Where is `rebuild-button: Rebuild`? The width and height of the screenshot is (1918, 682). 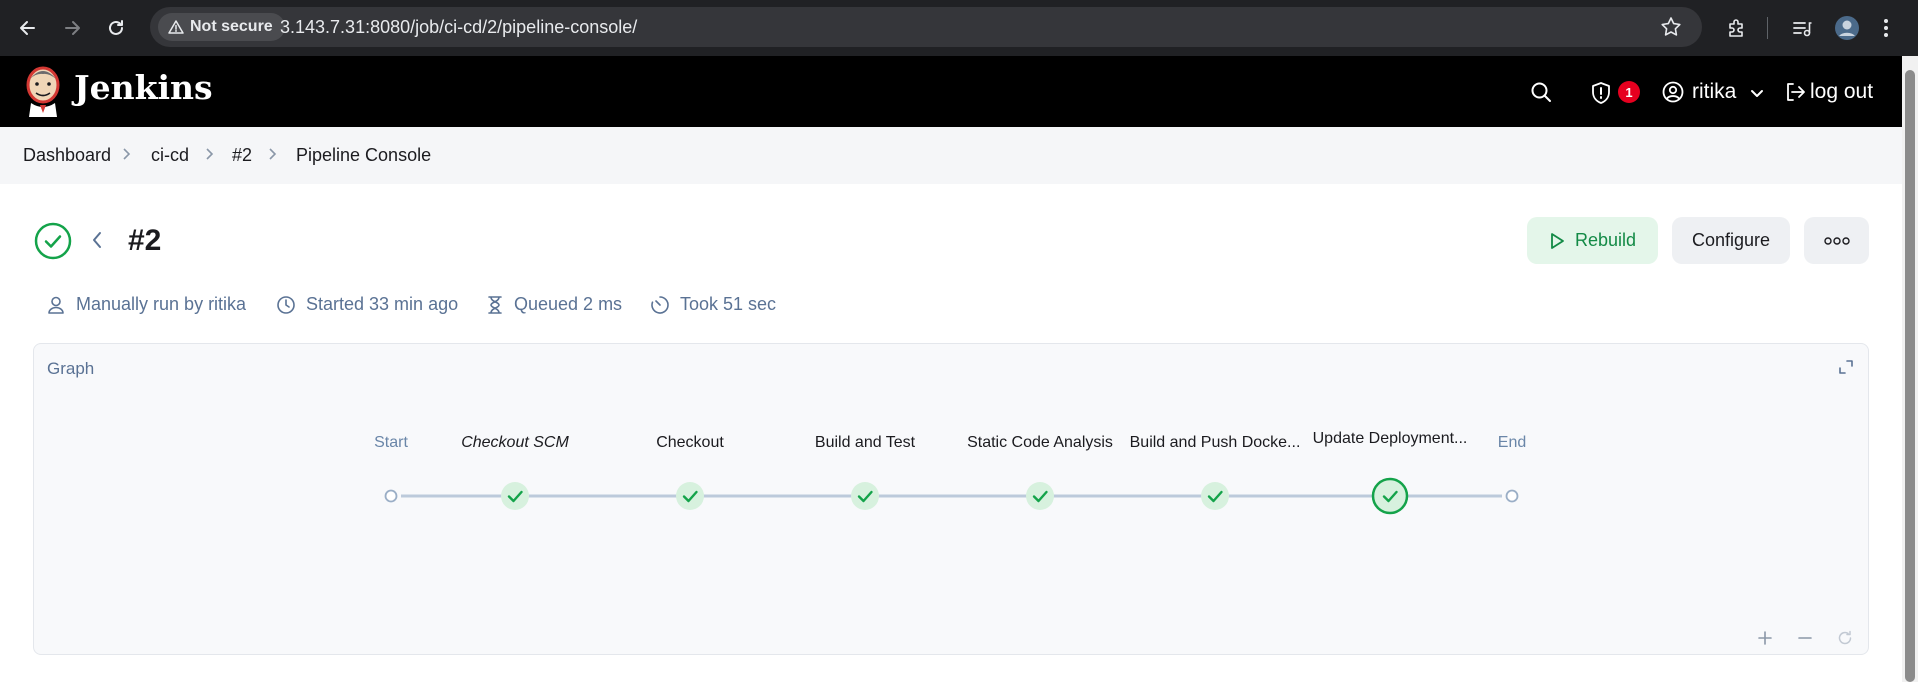 rebuild-button: Rebuild is located at coordinates (1592, 240).